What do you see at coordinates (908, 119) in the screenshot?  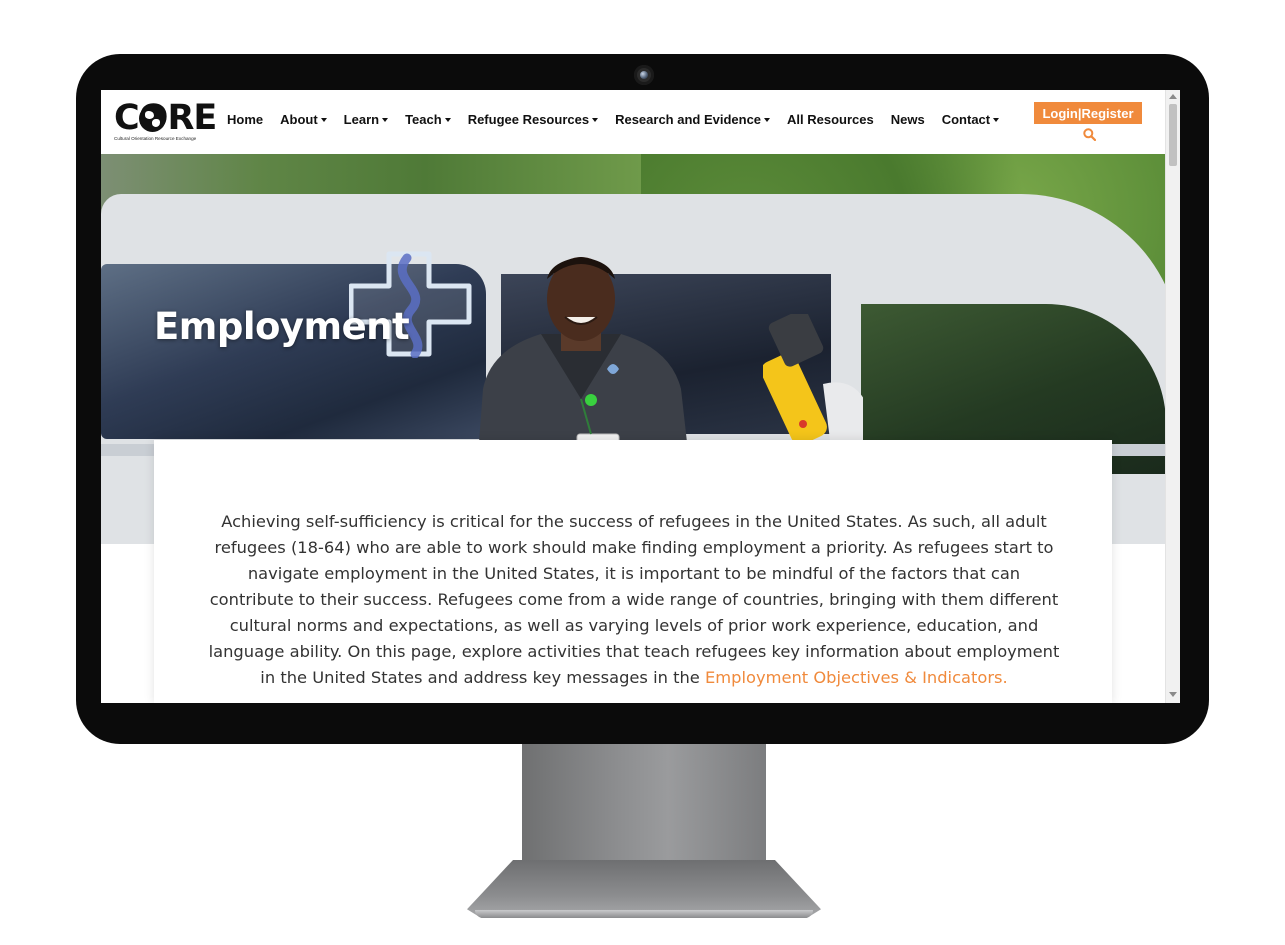 I see `nav-news: News` at bounding box center [908, 119].